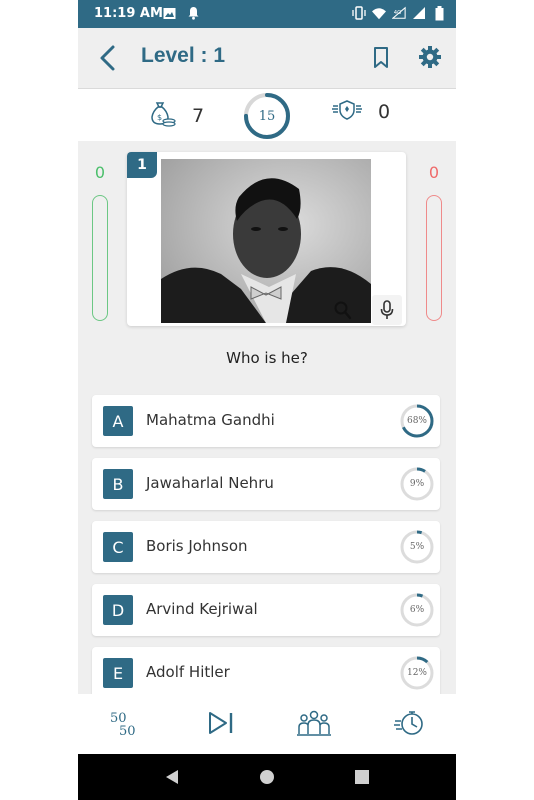 This screenshot has width=534, height=800. I want to click on skip-icon, so click(221, 723).